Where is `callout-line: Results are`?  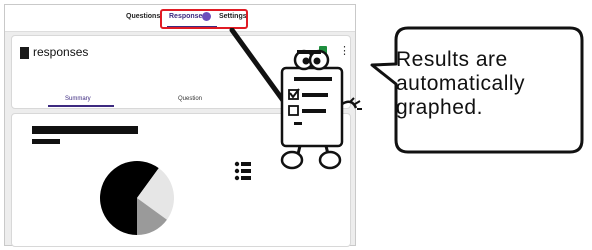 callout-line: Results are is located at coordinates (452, 59).